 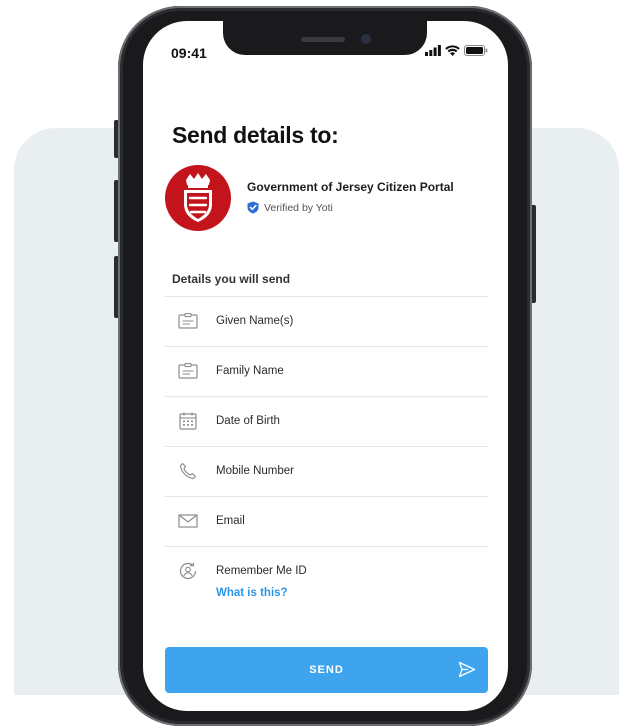 I want to click on verified-badge: Verified by Yoti, so click(x=290, y=207).